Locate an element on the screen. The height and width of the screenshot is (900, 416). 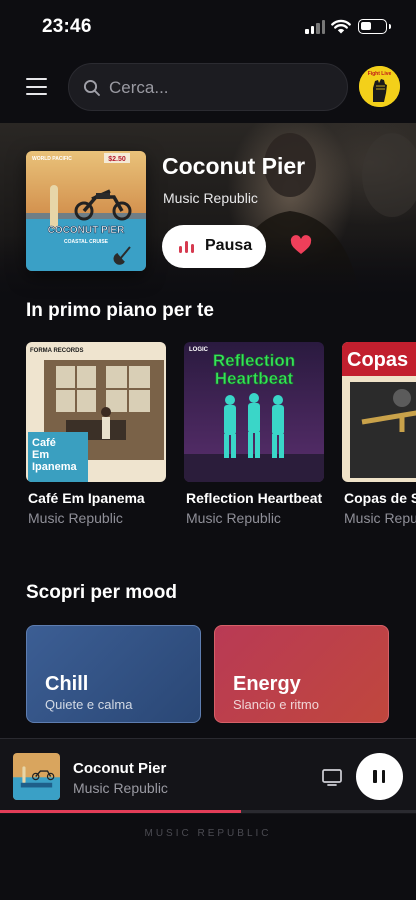
svg-text: Heartbeat is located at coordinates (254, 378).